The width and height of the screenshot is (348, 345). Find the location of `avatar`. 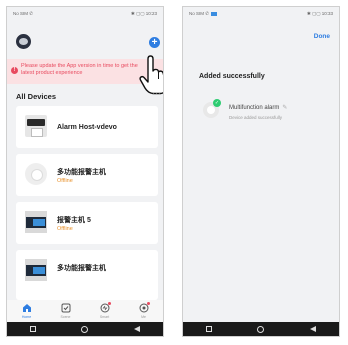

avatar is located at coordinates (23, 41).